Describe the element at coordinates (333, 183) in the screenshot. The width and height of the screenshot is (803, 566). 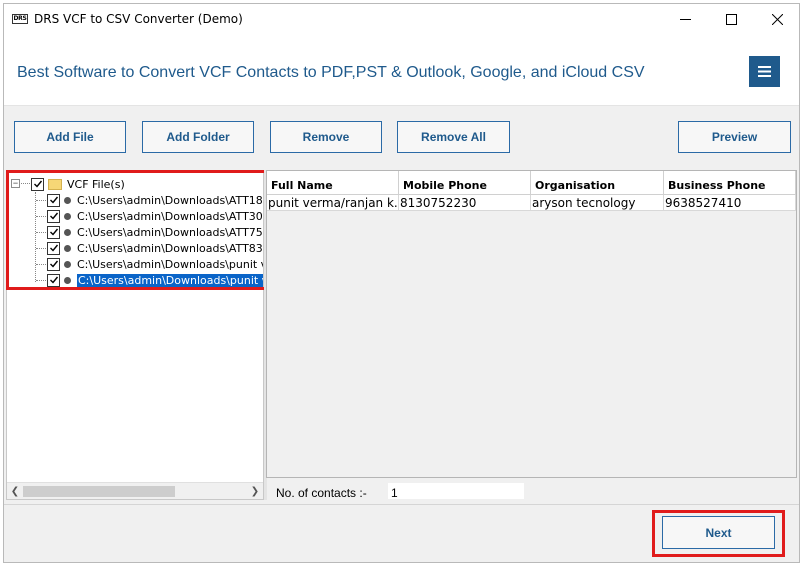
I see `column-header-full-name: Full Name` at that location.